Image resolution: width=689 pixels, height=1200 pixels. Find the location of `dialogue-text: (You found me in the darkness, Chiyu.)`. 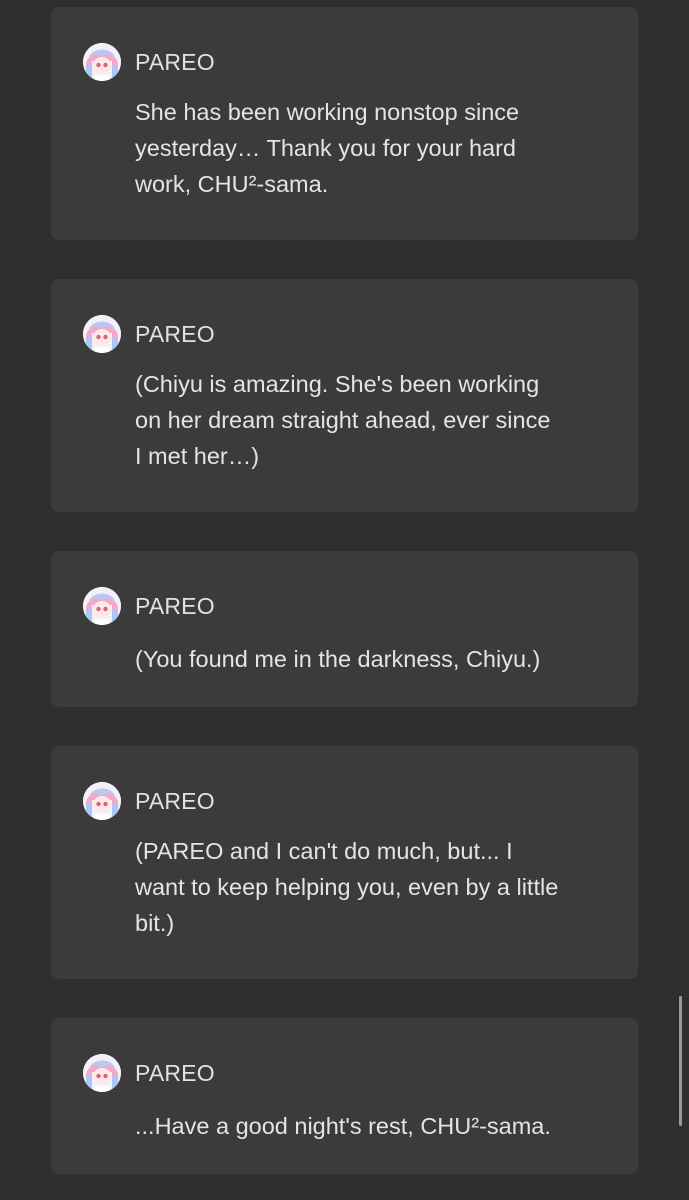

dialogue-text: (You found me in the darkness, Chiyu.) is located at coordinates (338, 659).